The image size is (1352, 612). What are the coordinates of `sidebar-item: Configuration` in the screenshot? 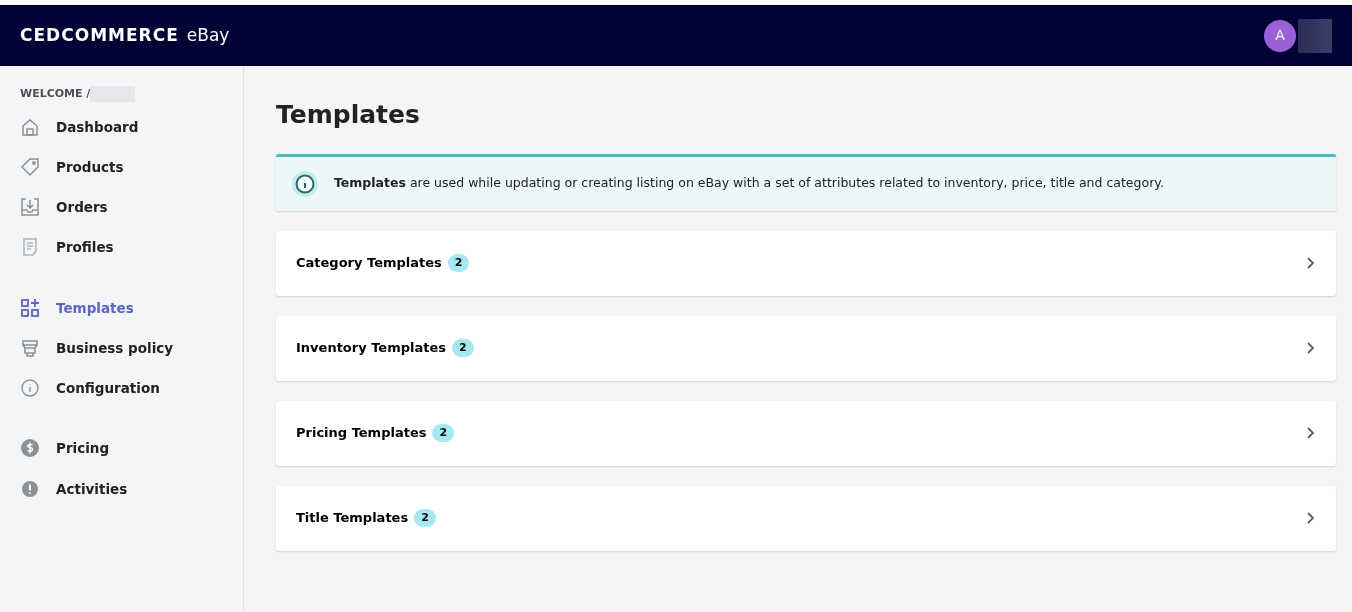 It's located at (108, 388).